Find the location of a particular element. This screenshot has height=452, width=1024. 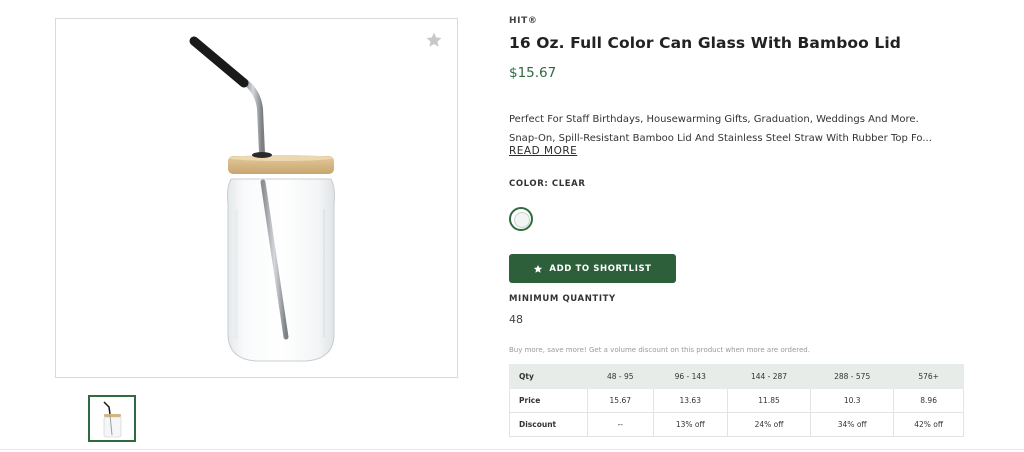

minimum-quantity-label: MINIMUM QUANTITY is located at coordinates (562, 299).